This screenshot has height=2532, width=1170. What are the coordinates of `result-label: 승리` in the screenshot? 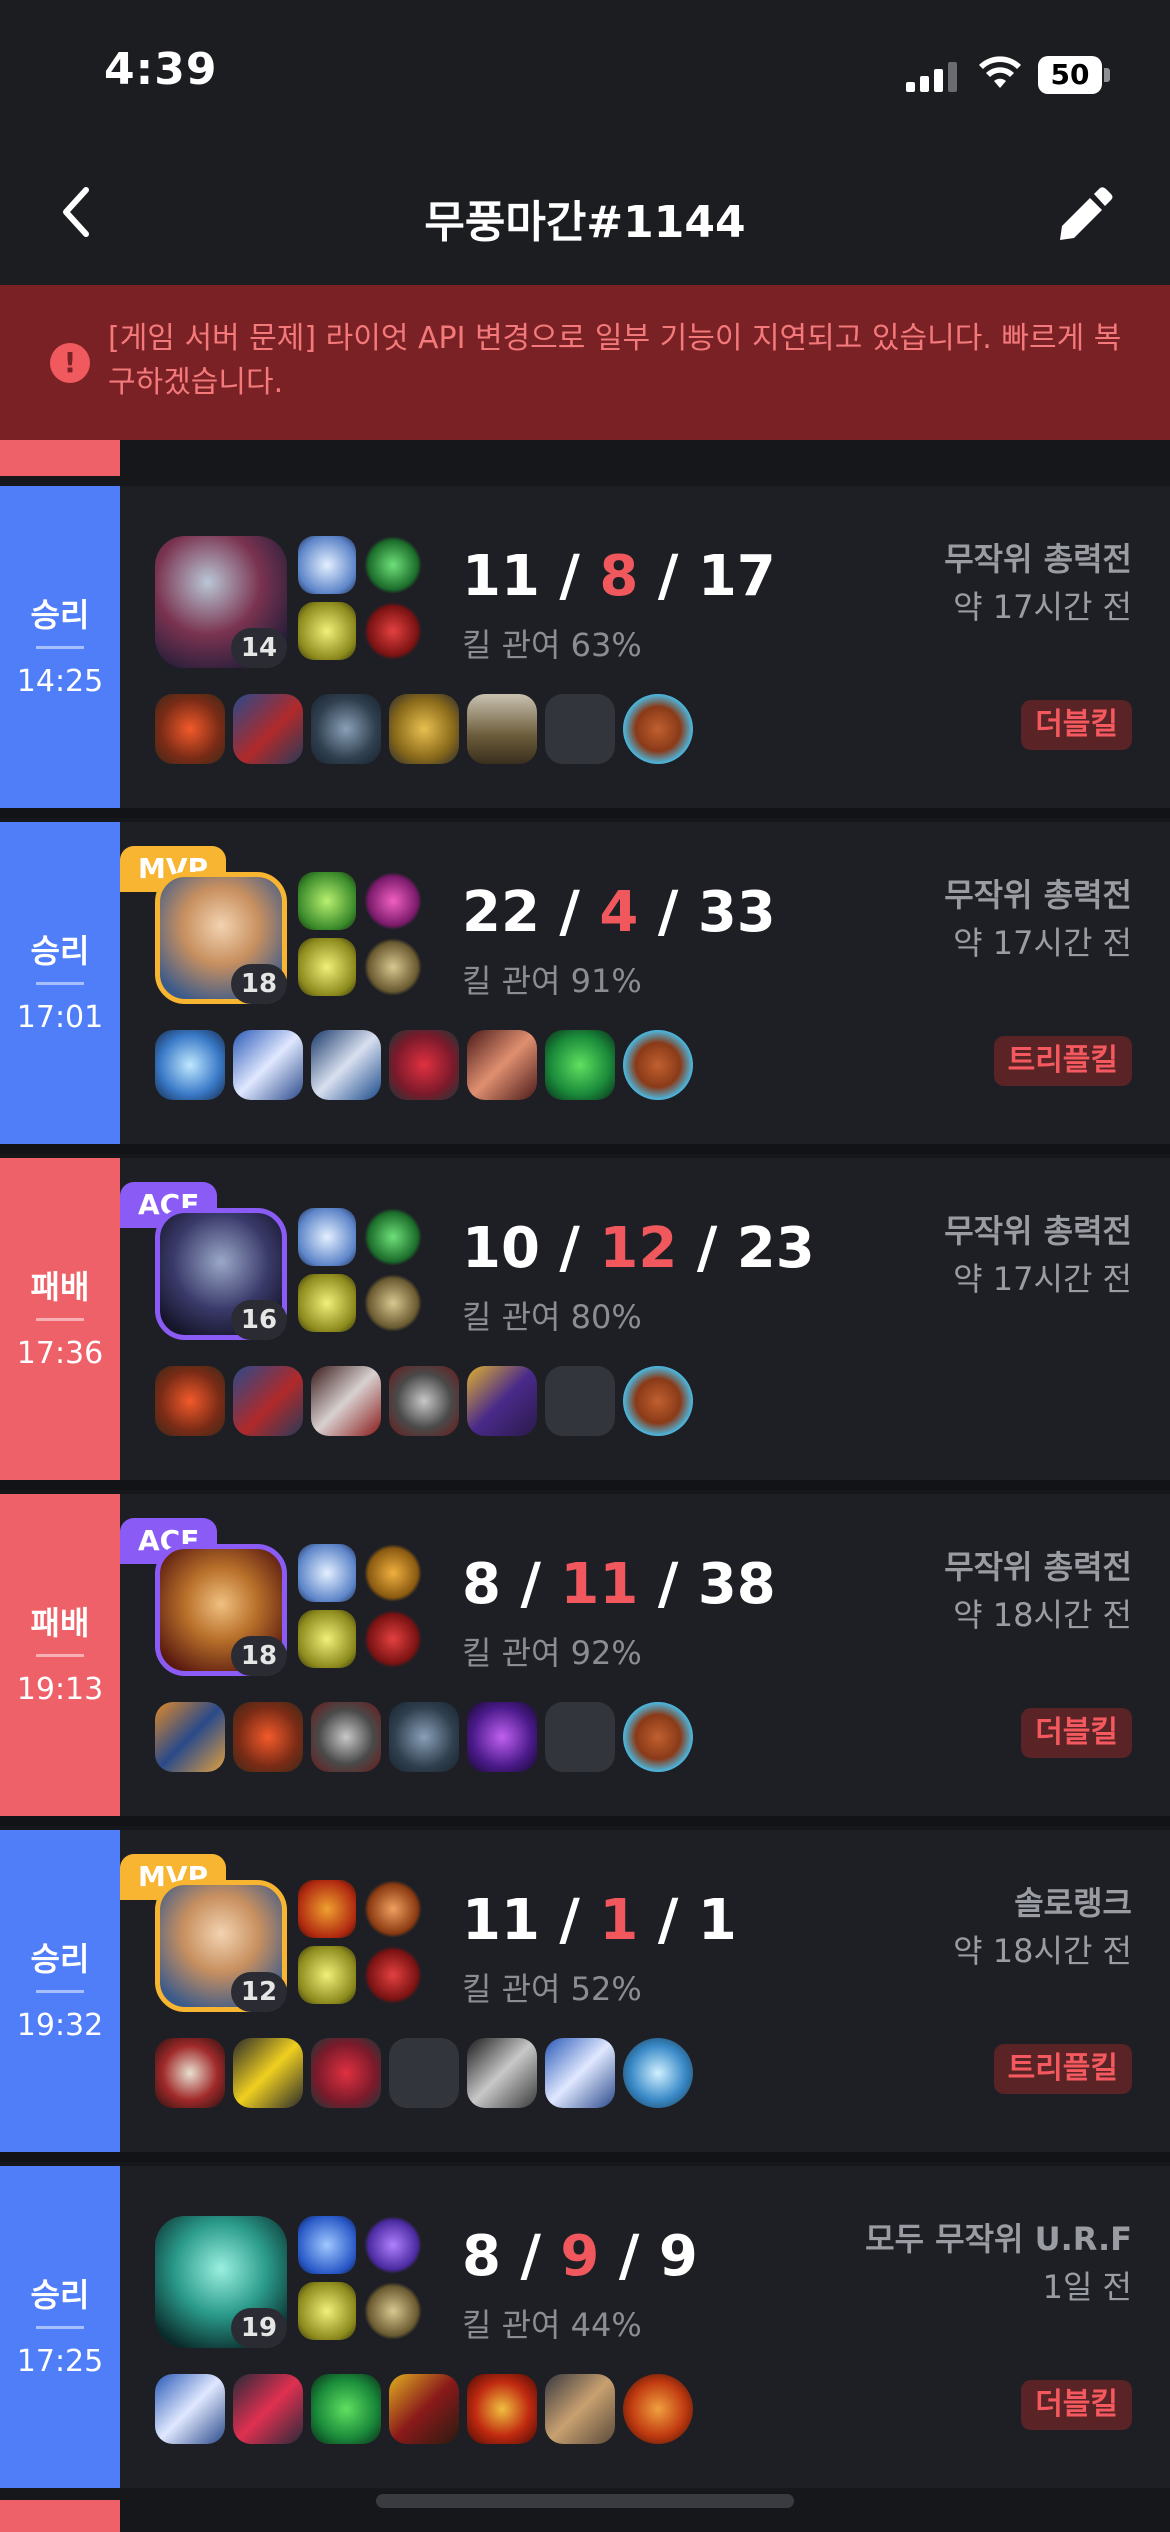 It's located at (60, 2295).